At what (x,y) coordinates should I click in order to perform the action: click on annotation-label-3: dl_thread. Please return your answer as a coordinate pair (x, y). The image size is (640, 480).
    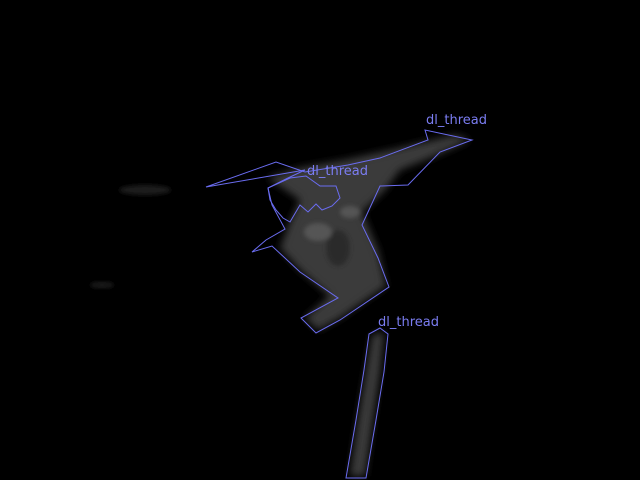
    Looking at the image, I should click on (408, 322).